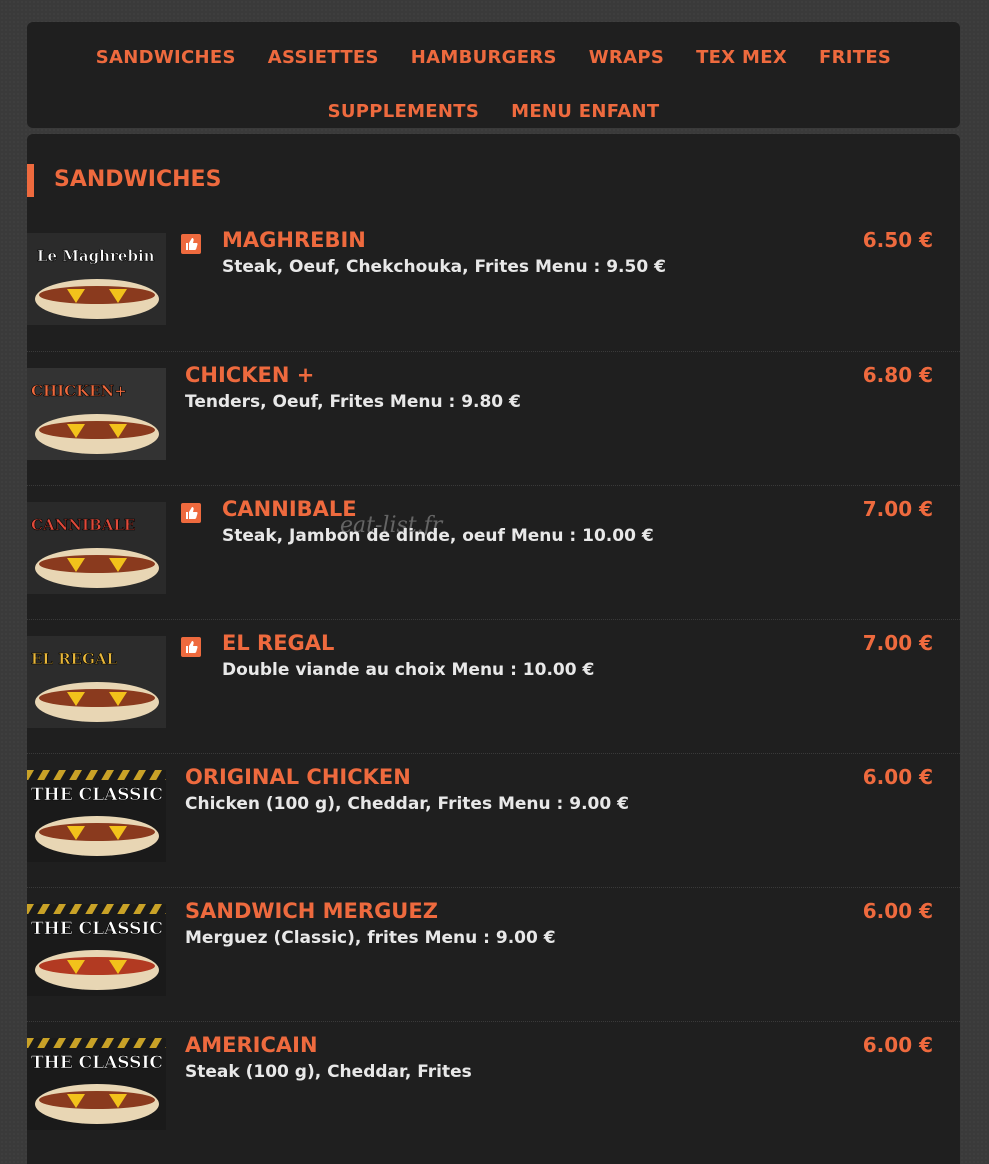  What do you see at coordinates (855, 58) in the screenshot?
I see `nav-frites: FRITES` at bounding box center [855, 58].